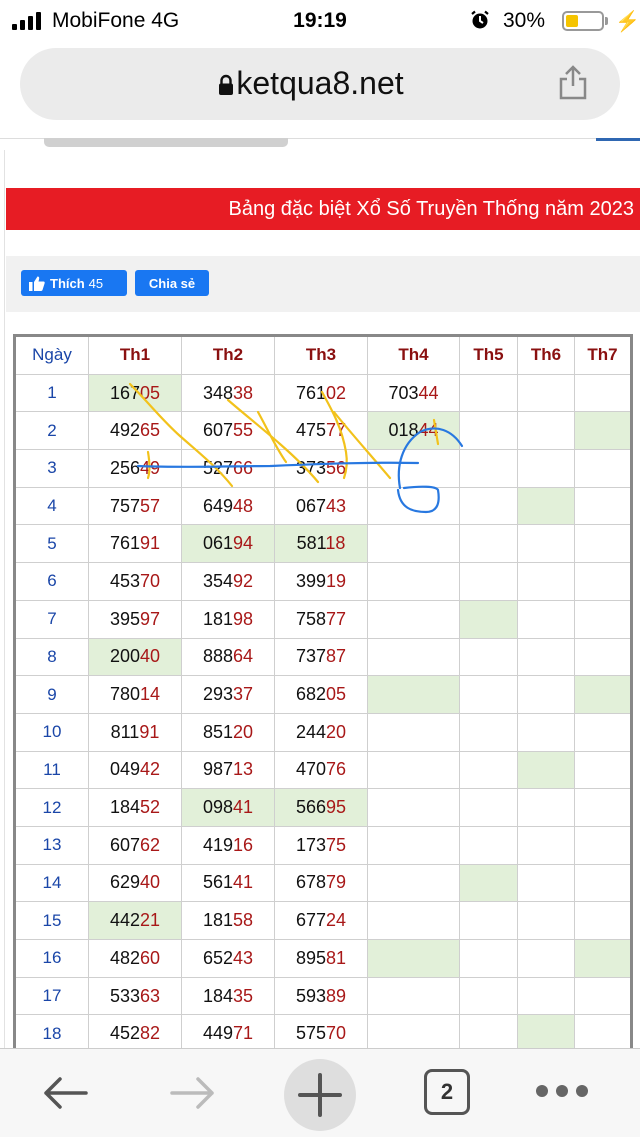  I want to click on result-cell: 34838, so click(228, 393).